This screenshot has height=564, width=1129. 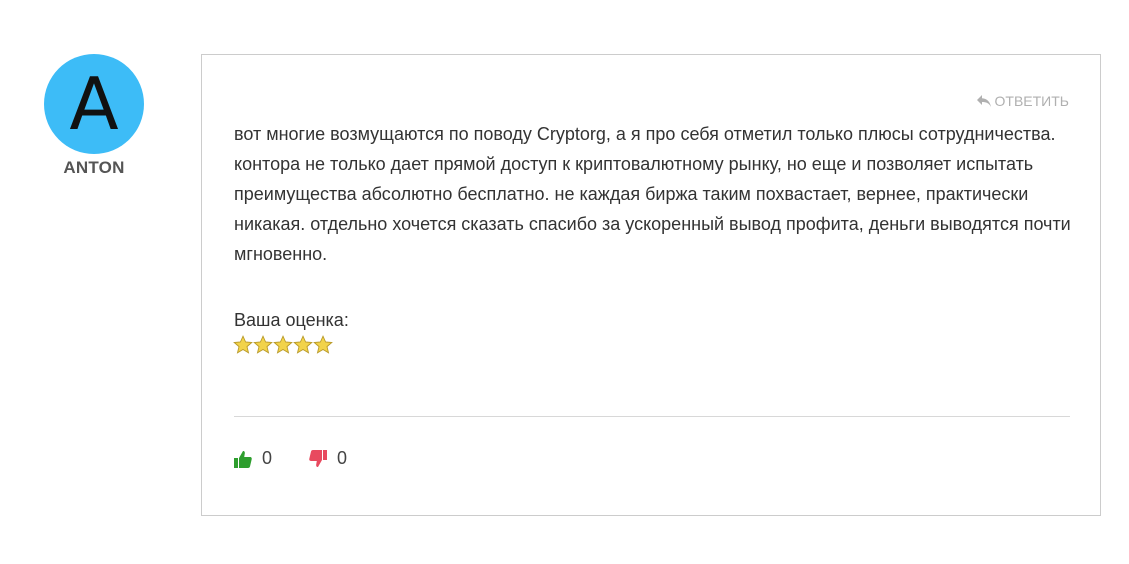 I want to click on author-name: ANTON, so click(x=94, y=167).